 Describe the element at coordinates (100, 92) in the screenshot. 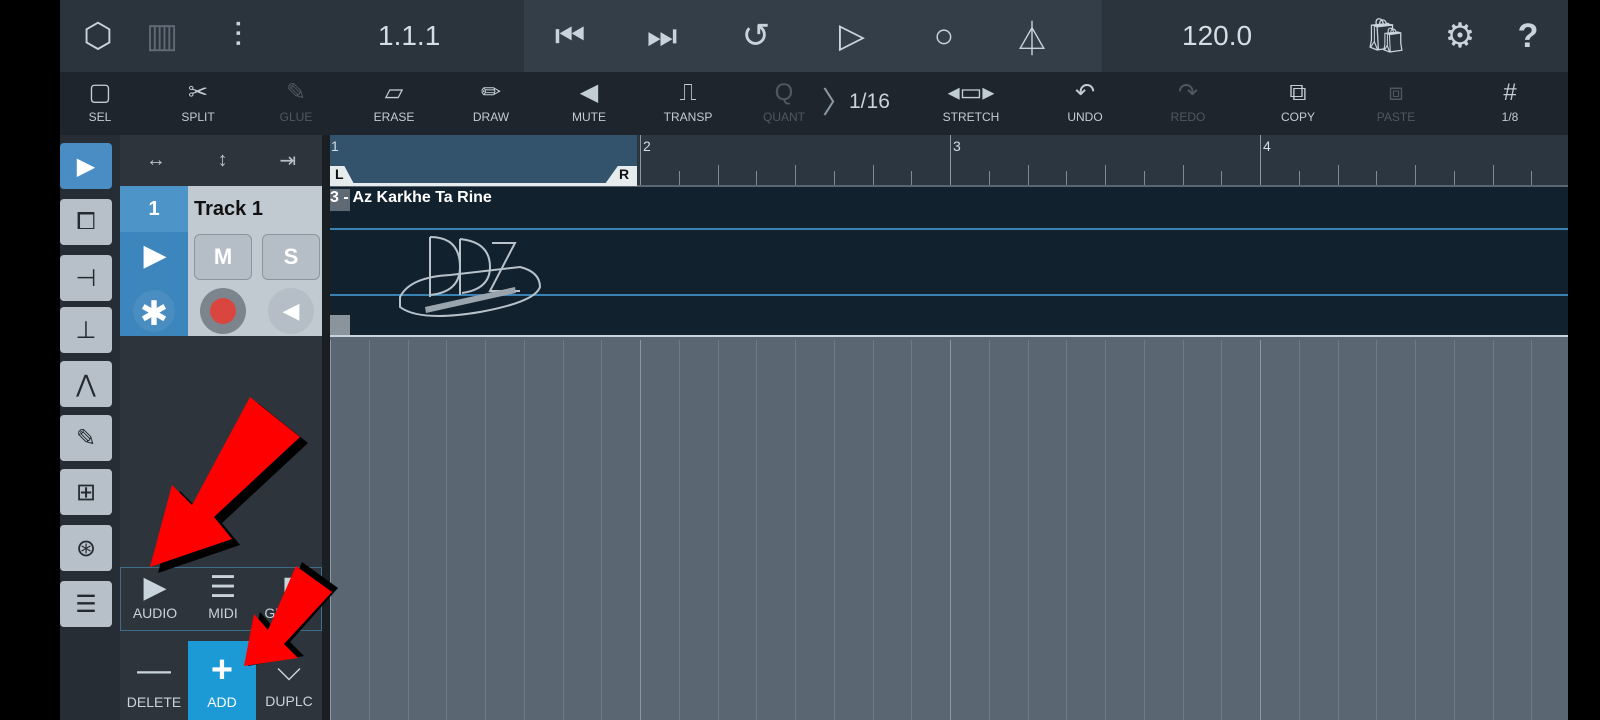

I see `select-icon: ▢` at that location.